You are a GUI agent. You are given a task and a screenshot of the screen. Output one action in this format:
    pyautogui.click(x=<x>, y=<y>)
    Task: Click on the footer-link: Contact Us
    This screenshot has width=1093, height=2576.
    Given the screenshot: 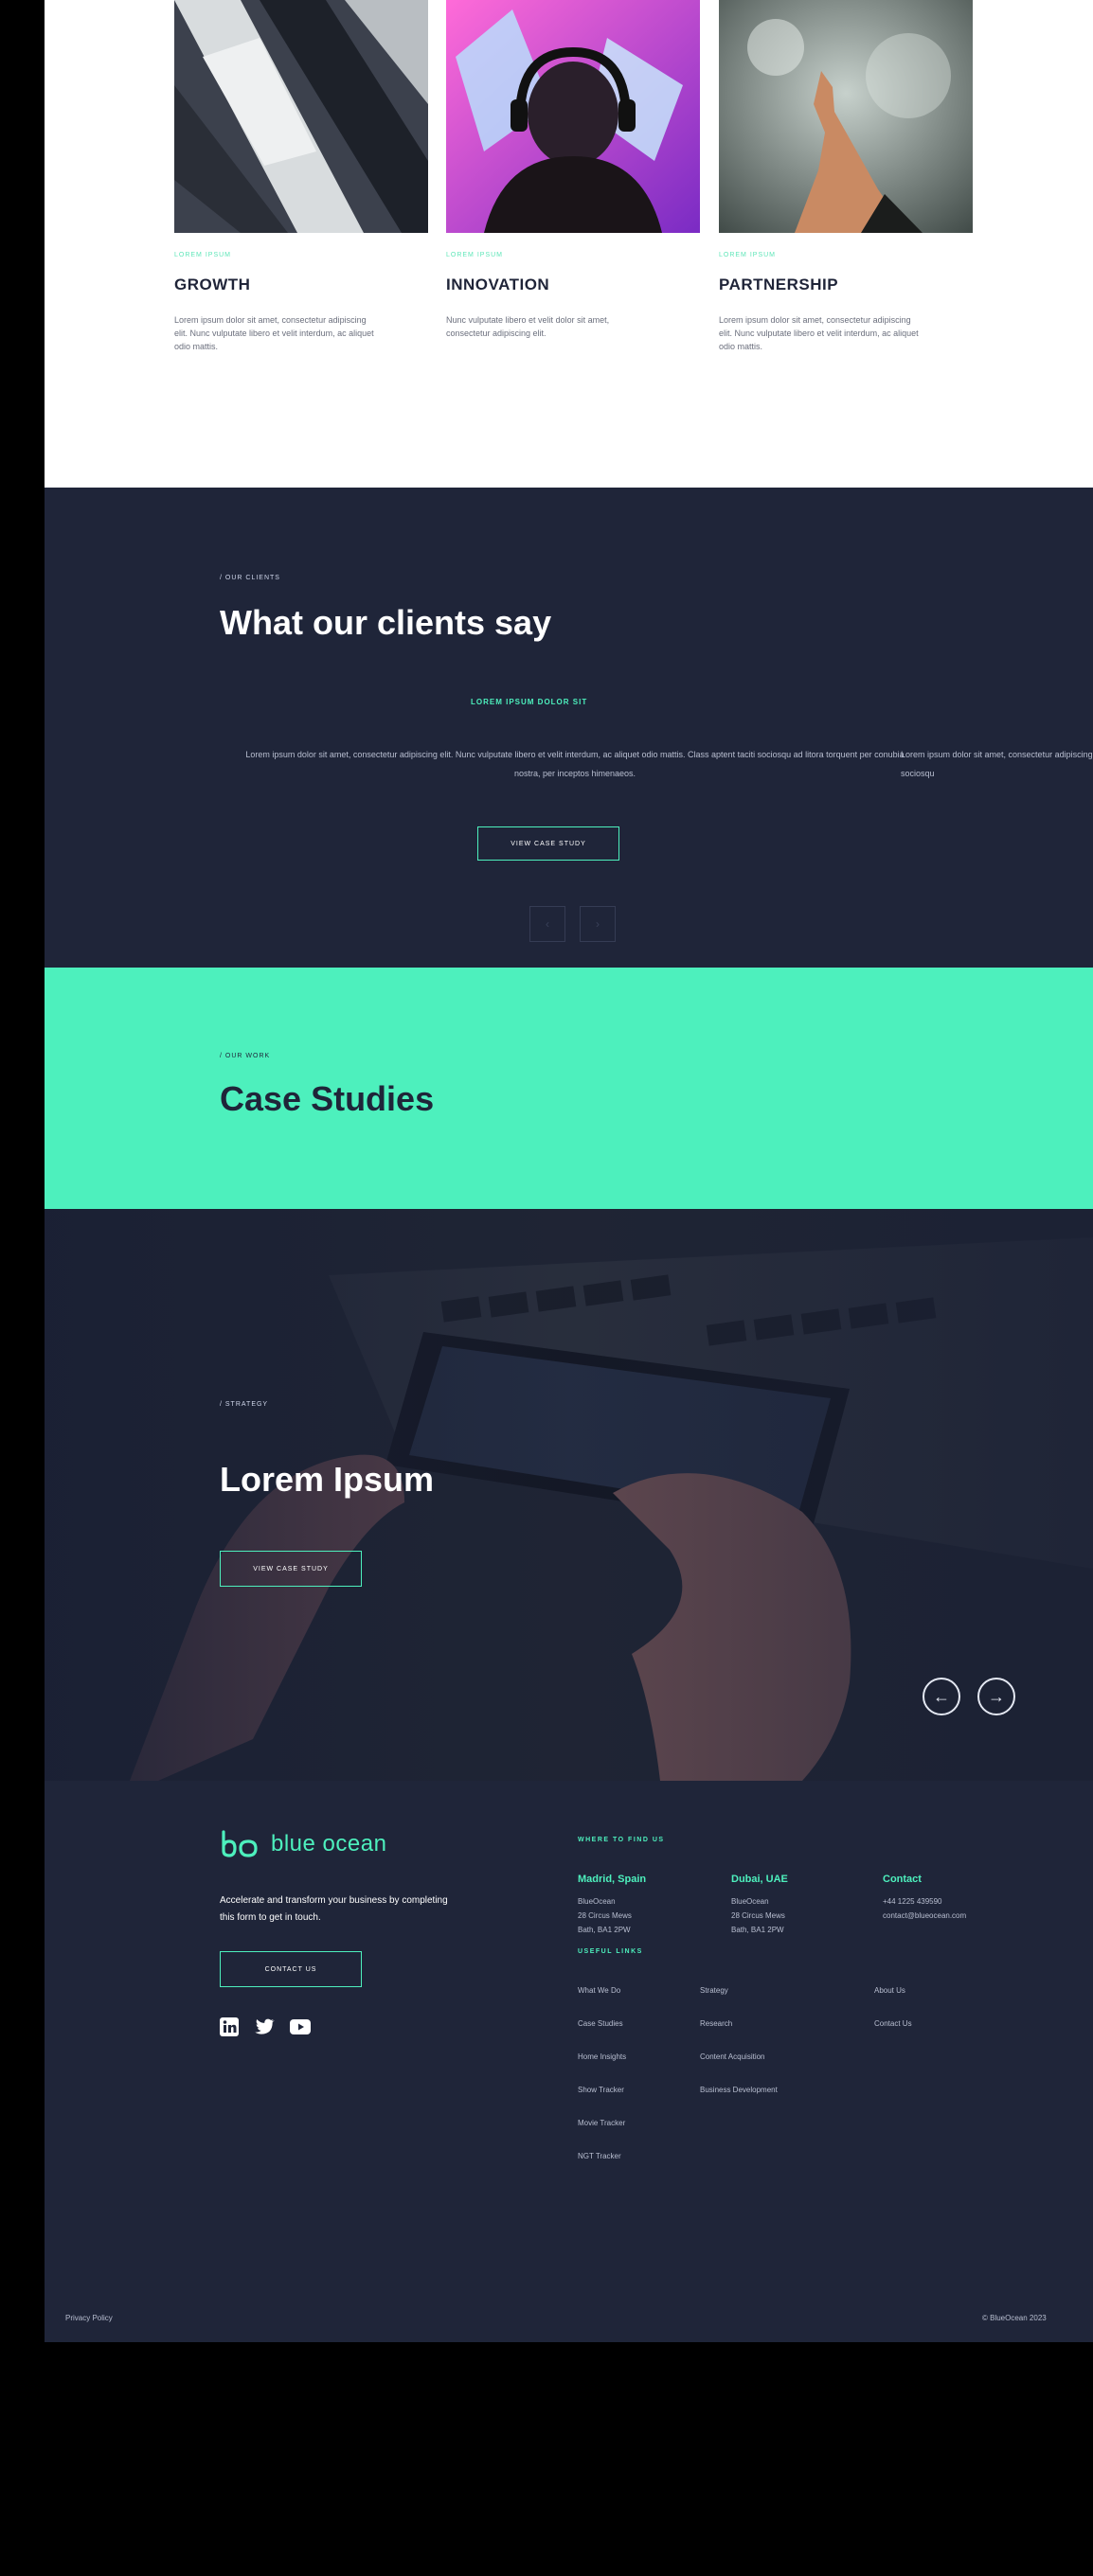 What is the action you would take?
    pyautogui.click(x=893, y=2024)
    